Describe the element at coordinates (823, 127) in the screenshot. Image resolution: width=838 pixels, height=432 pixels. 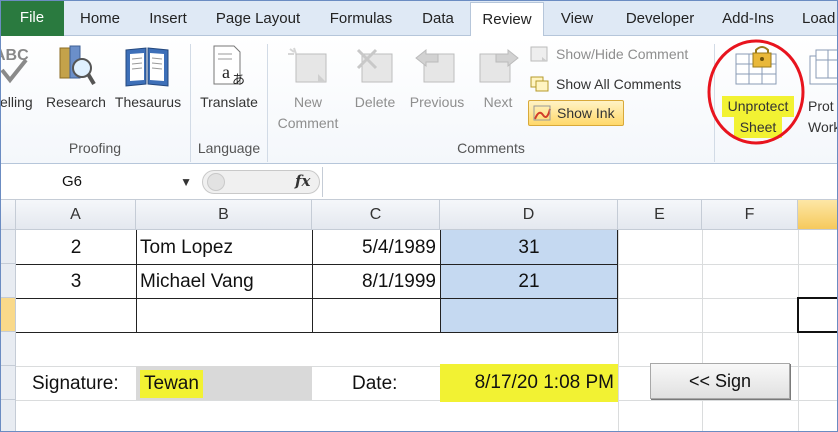
I see `protect-label-line2: Workb` at that location.